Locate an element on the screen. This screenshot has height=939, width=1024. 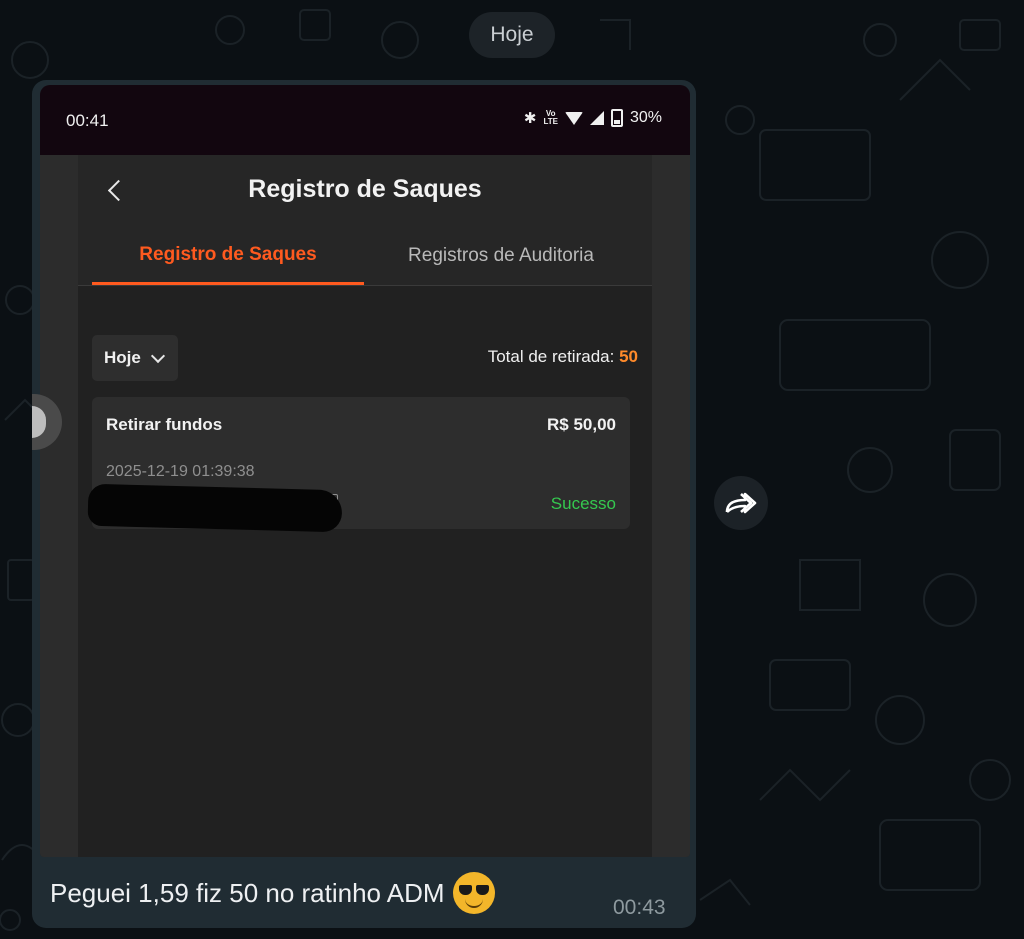
page-title: Registro de Saques is located at coordinates (365, 189).